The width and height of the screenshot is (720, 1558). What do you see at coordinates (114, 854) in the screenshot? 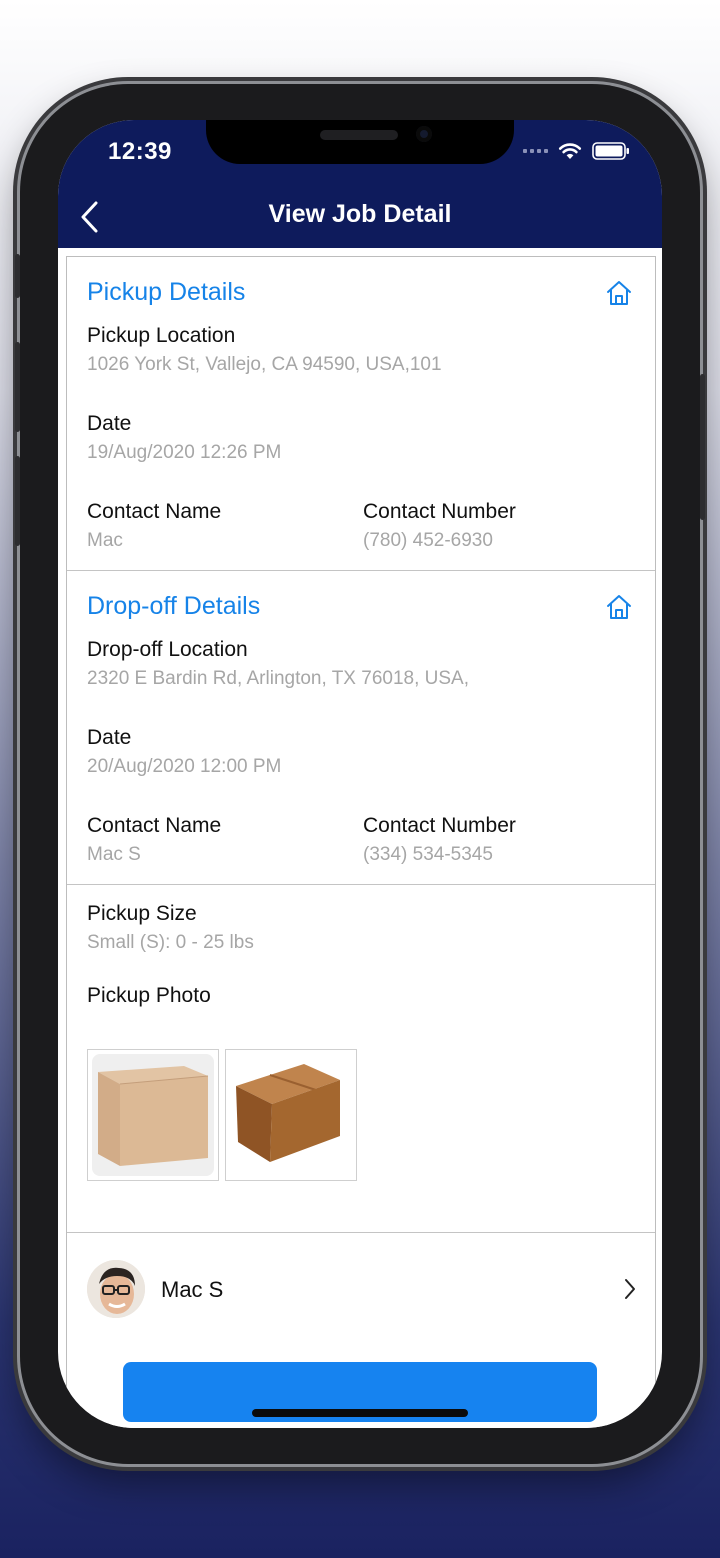
I see `dropoff-contact-name-value: Mac S` at bounding box center [114, 854].